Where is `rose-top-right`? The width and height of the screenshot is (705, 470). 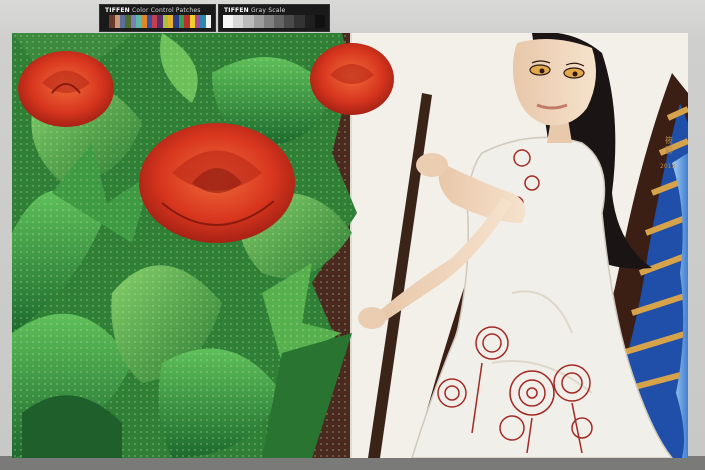 rose-top-right is located at coordinates (352, 79).